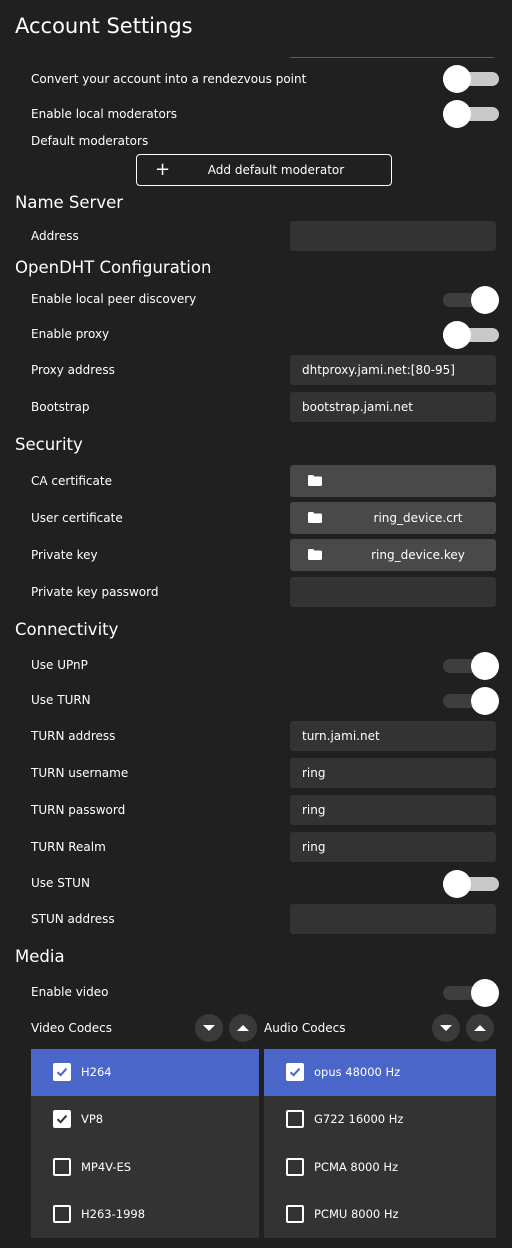 The height and width of the screenshot is (1248, 512). What do you see at coordinates (68, 847) in the screenshot?
I see `turn-realm-label: TURN Realm` at bounding box center [68, 847].